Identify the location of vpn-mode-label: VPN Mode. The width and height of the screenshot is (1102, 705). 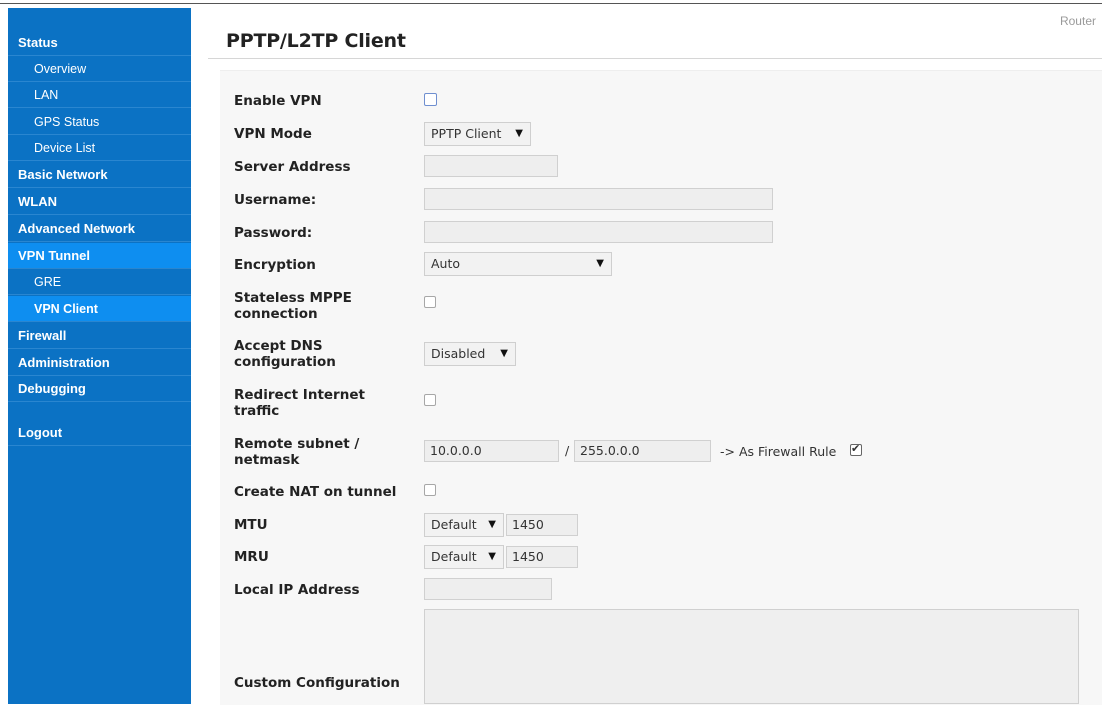
(273, 134).